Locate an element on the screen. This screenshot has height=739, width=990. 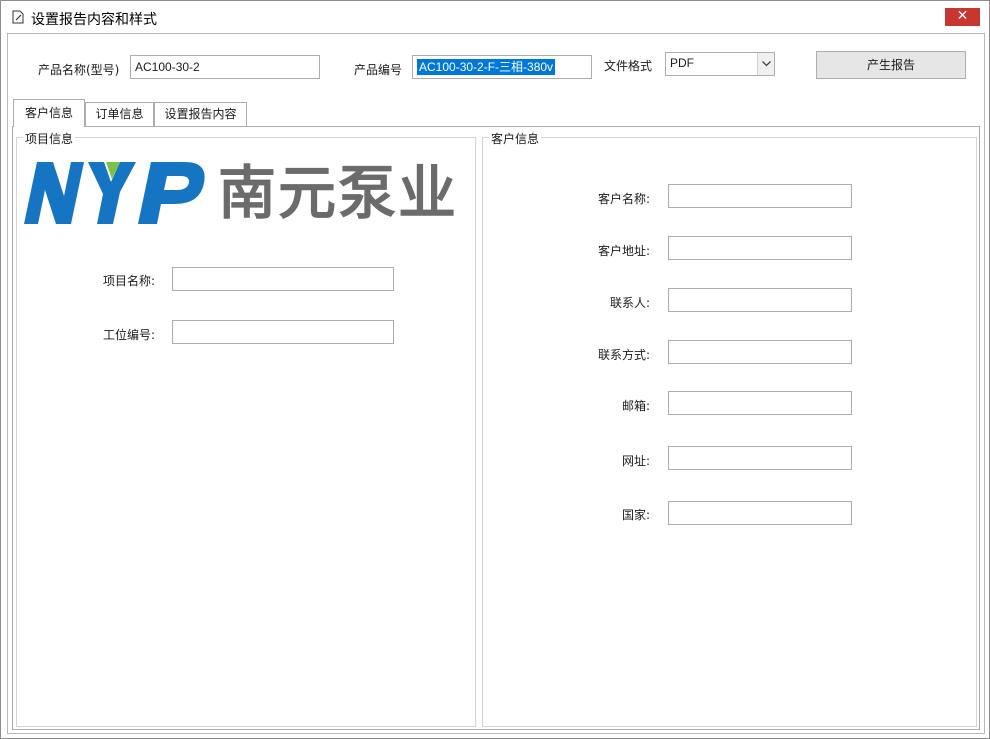
product-code-input: AC100-30-2-F-三相-380v is located at coordinates (502, 67).